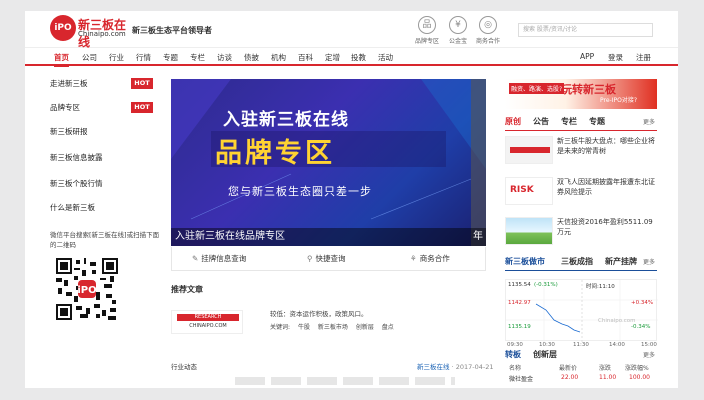 Image resolution: width=704 pixels, height=400 pixels. I want to click on sidebar-item-label: 新三板研报, so click(69, 131).